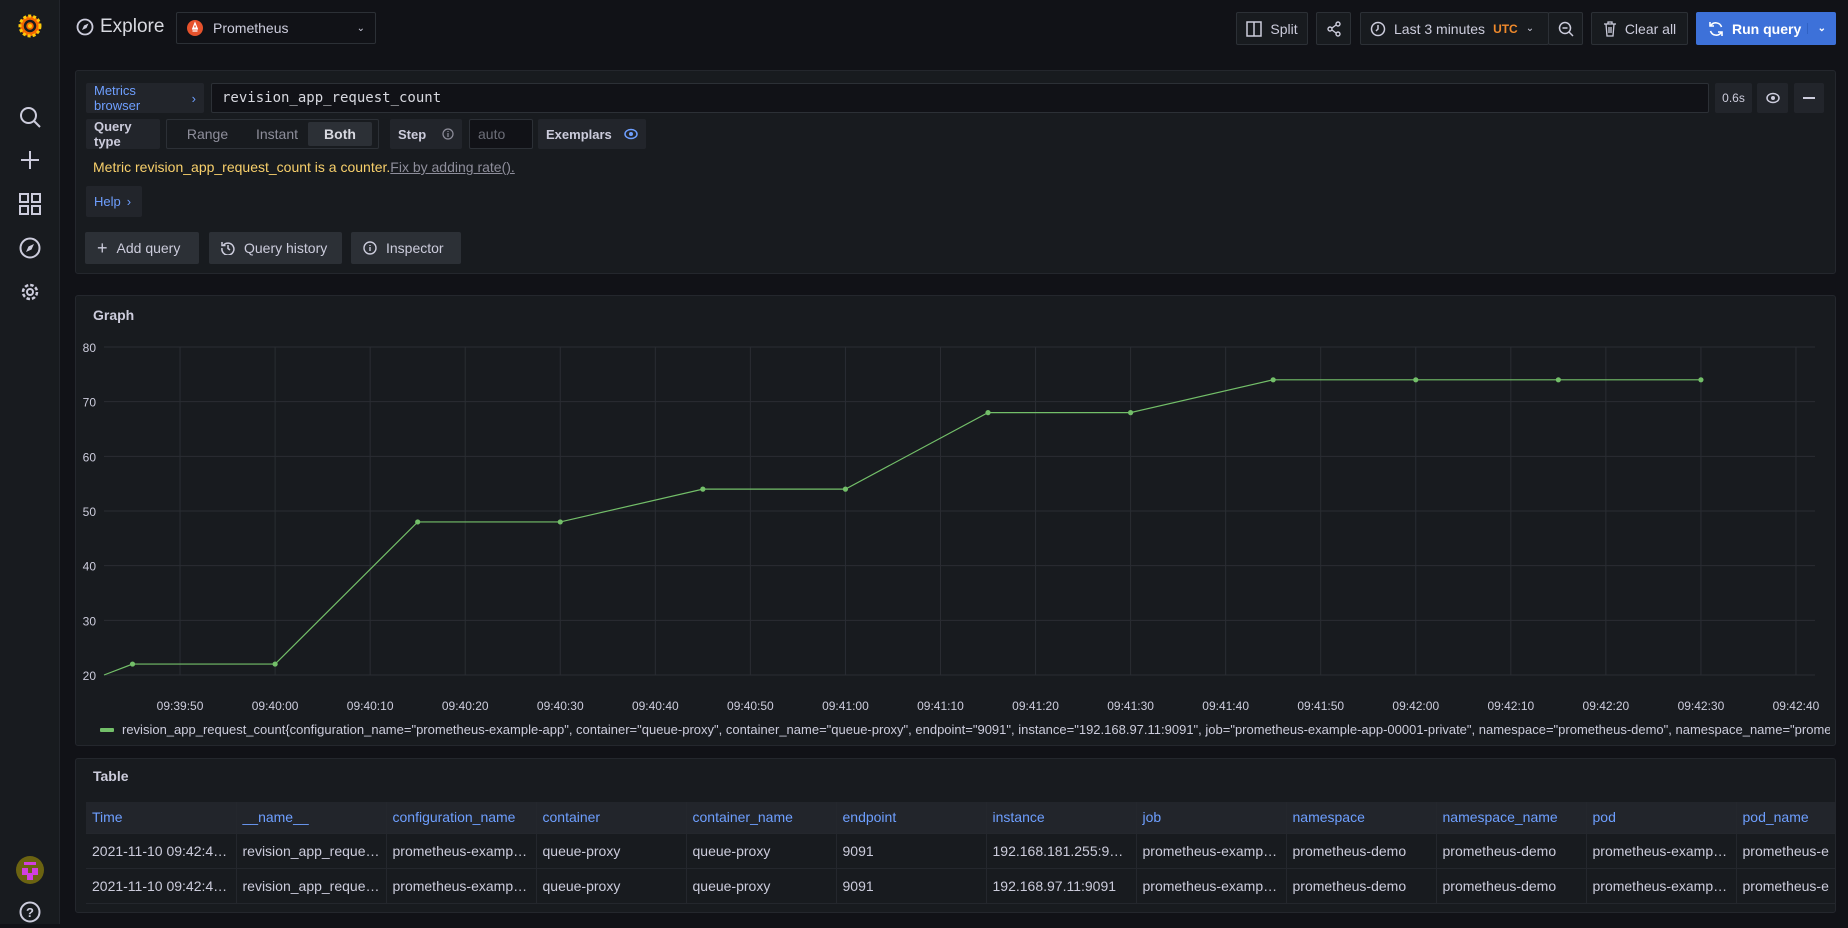 Image resolution: width=1848 pixels, height=928 pixels. What do you see at coordinates (1211, 818) in the screenshot?
I see `column-header-job: job` at bounding box center [1211, 818].